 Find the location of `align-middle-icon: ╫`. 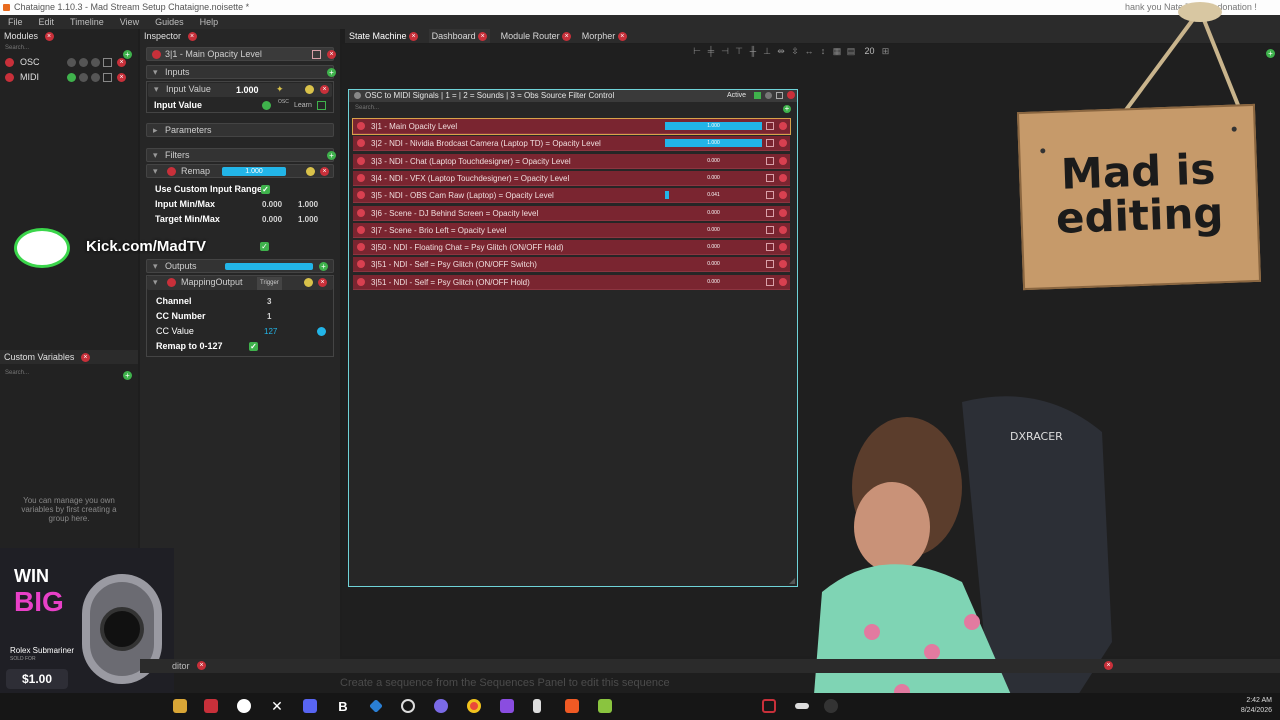

align-middle-icon: ╫ is located at coordinates (753, 51).